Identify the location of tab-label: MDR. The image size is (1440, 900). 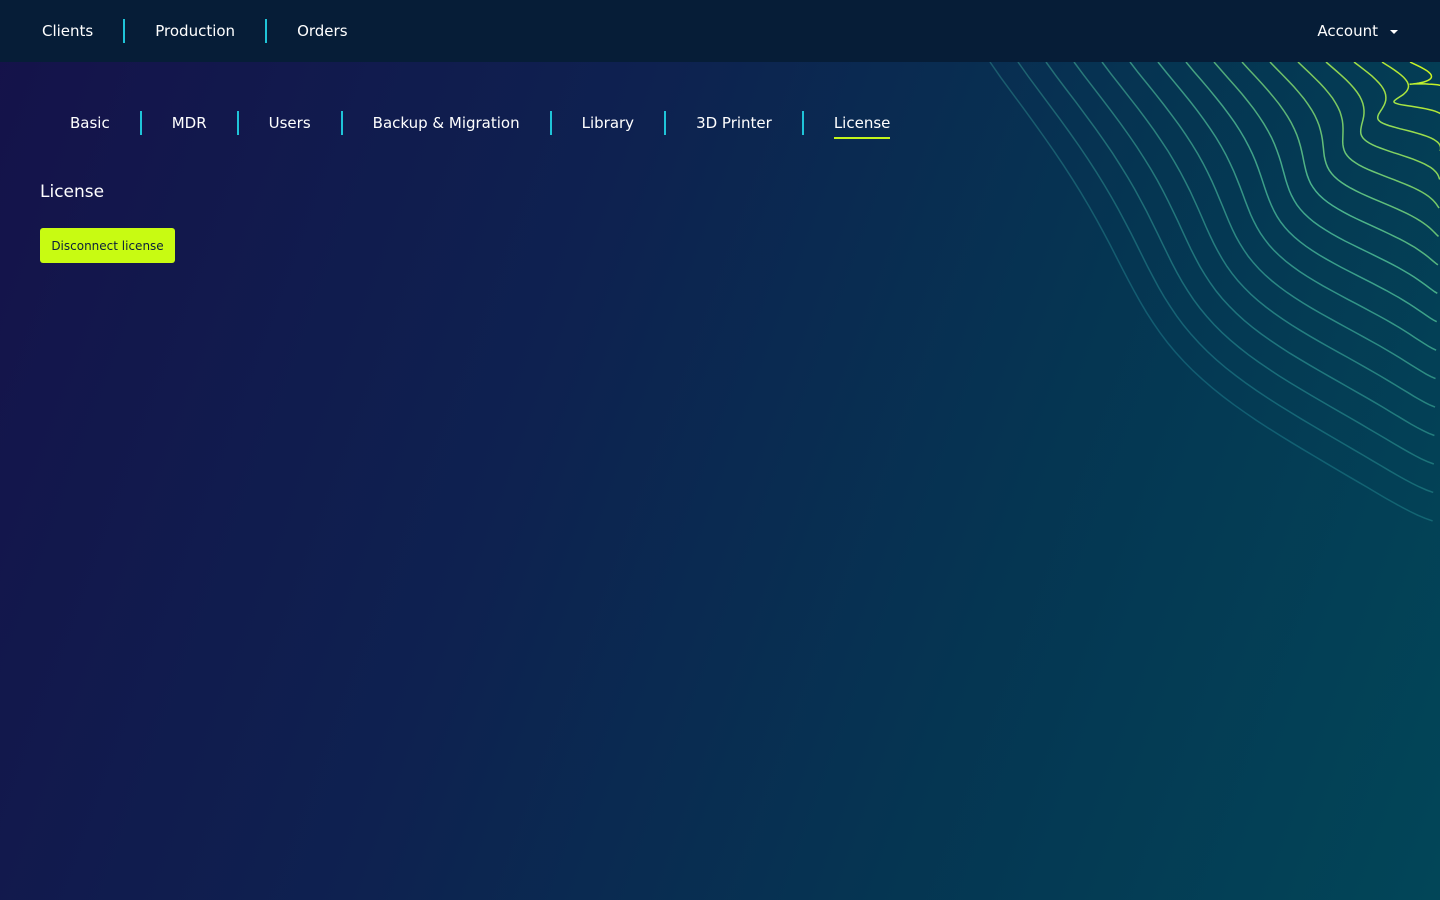
(189, 123).